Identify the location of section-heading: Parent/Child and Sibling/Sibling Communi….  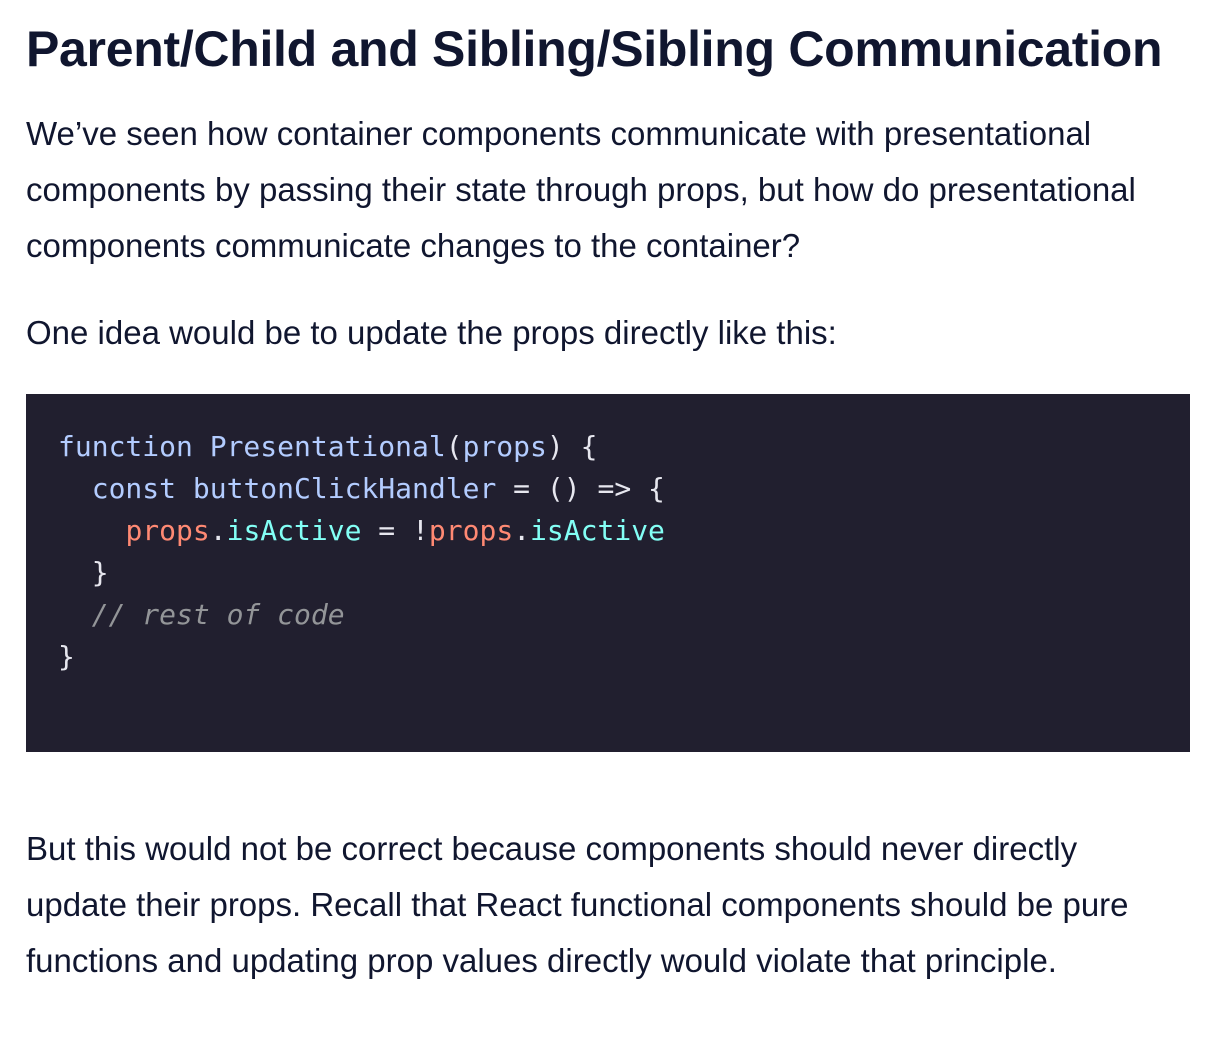
(594, 49).